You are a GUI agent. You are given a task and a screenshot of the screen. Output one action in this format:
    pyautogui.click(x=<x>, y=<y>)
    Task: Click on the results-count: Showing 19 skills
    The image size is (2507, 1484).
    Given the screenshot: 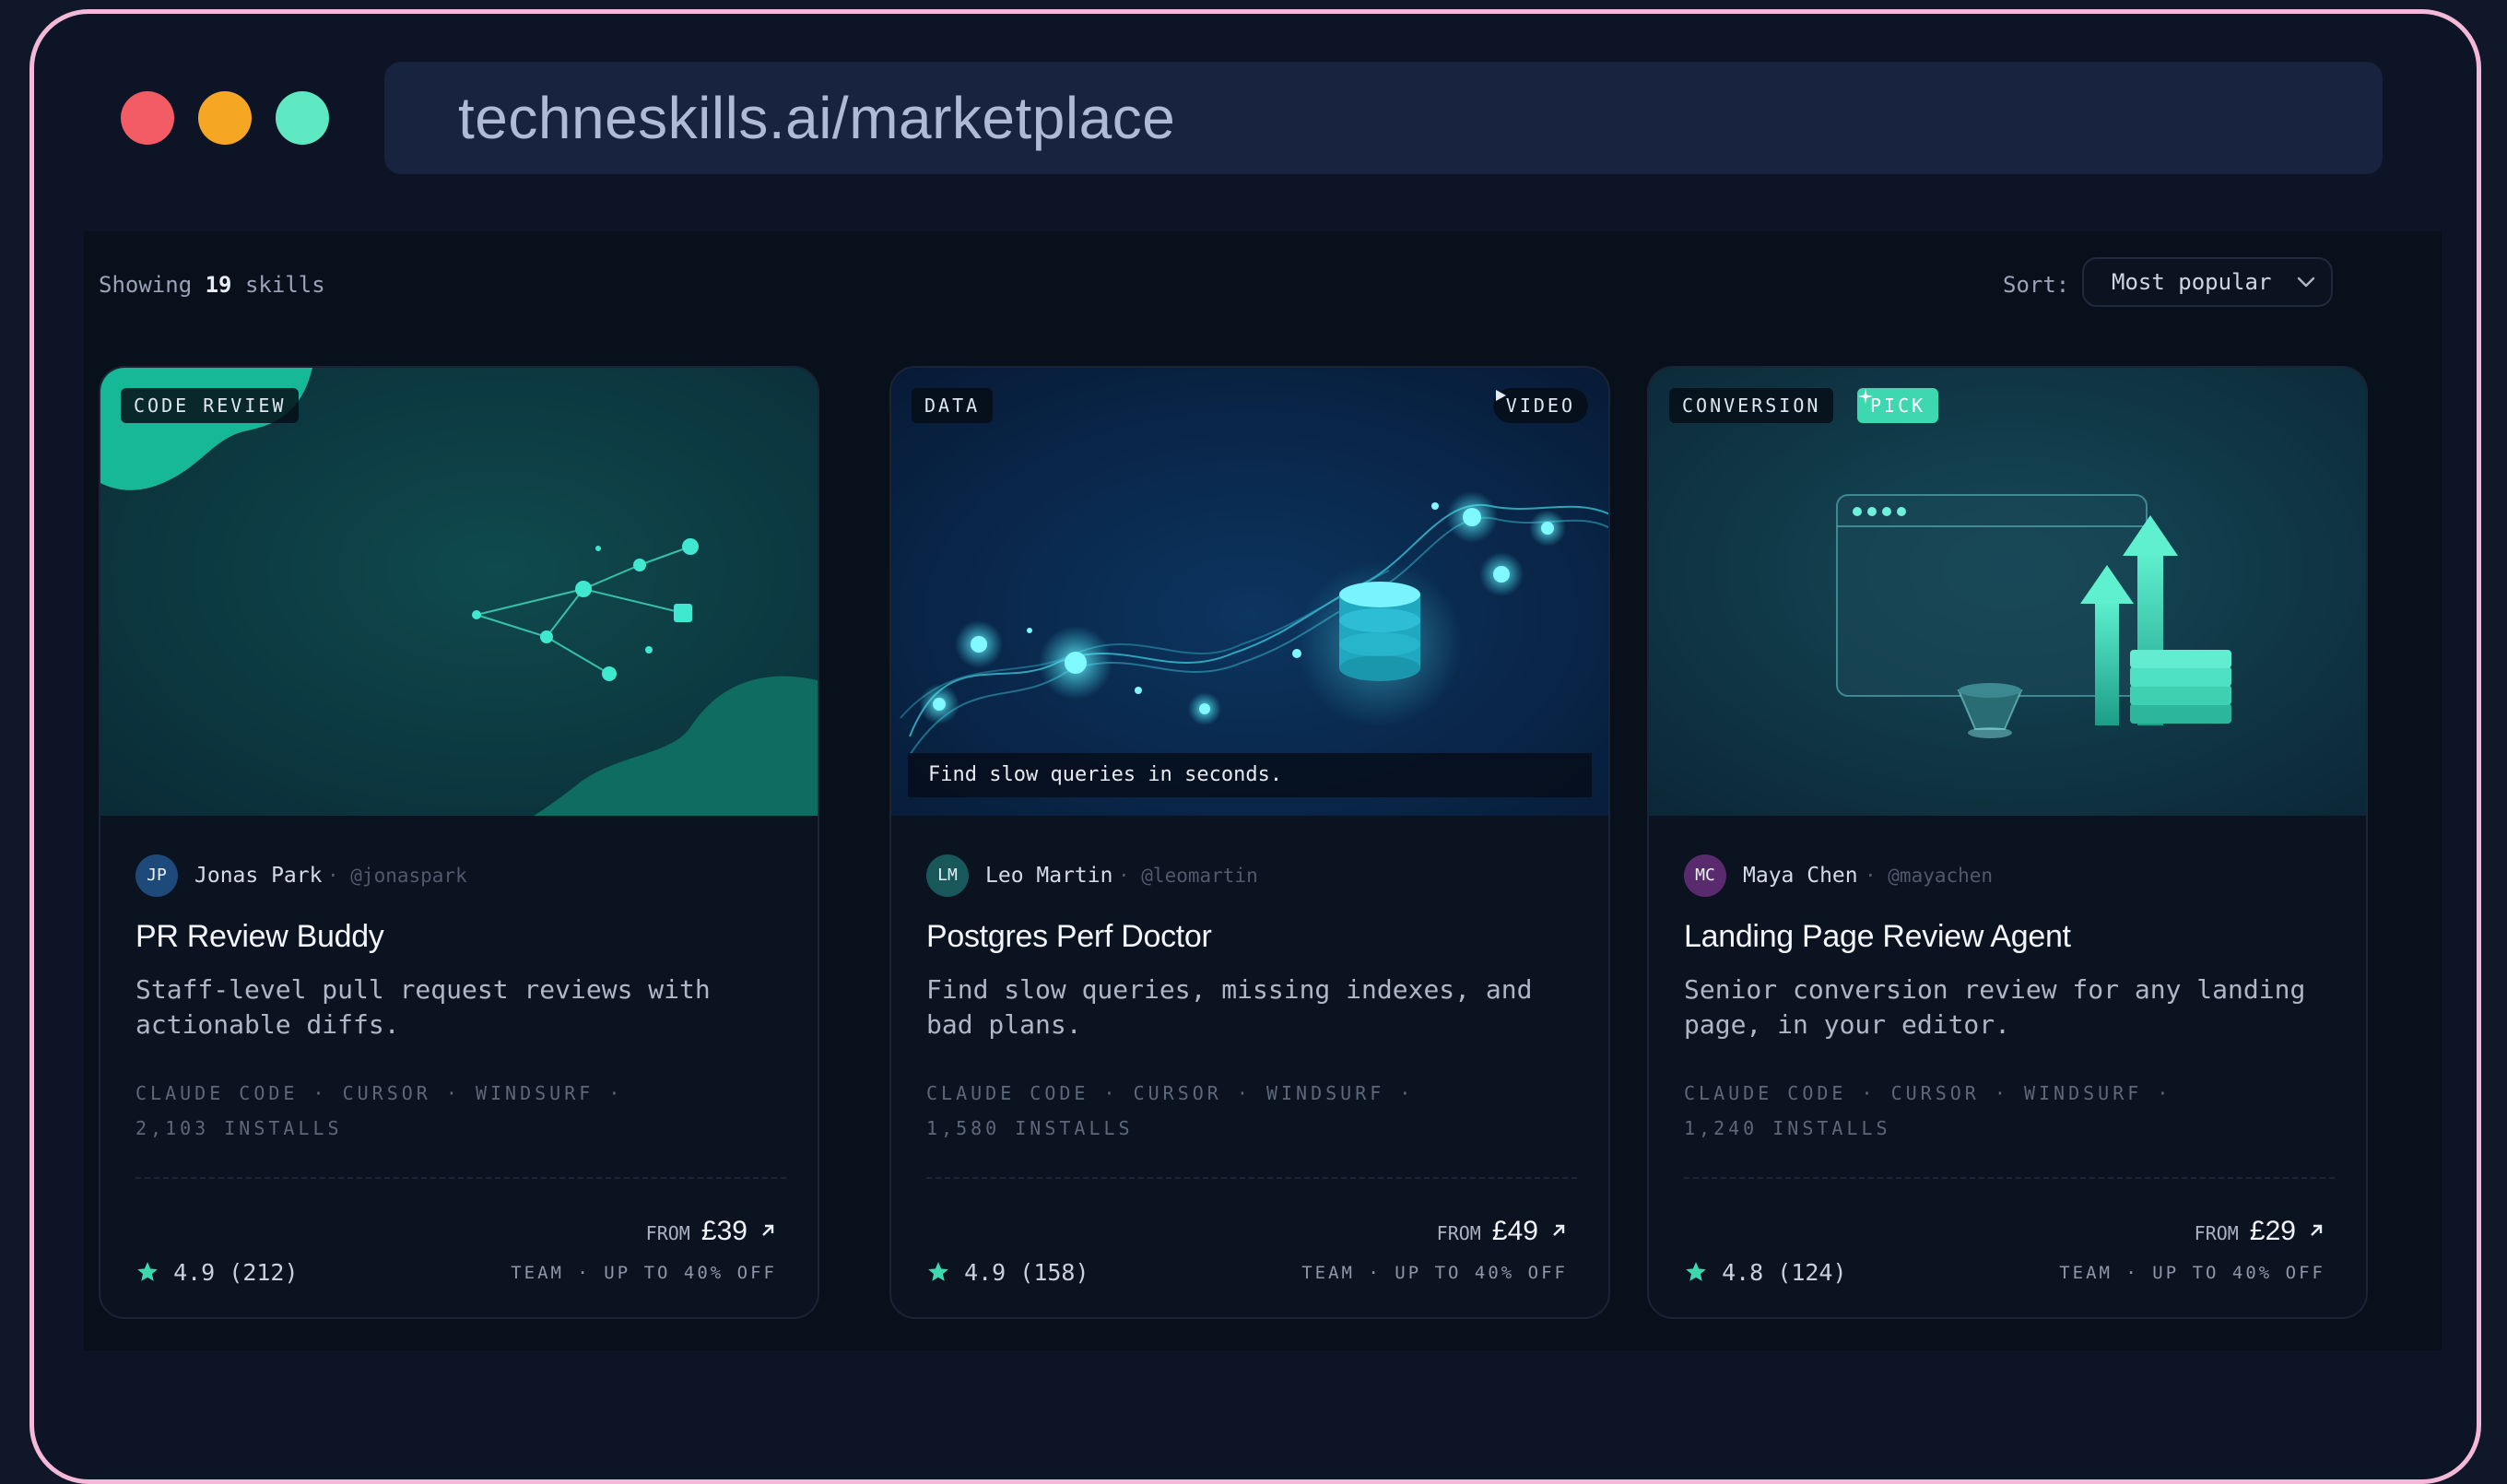 What is the action you would take?
    pyautogui.click(x=212, y=285)
    